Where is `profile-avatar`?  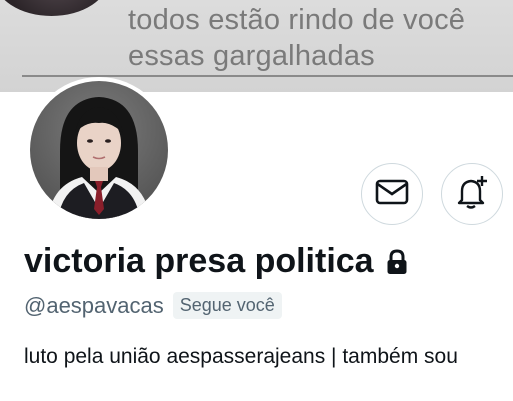
profile-avatar is located at coordinates (99, 150).